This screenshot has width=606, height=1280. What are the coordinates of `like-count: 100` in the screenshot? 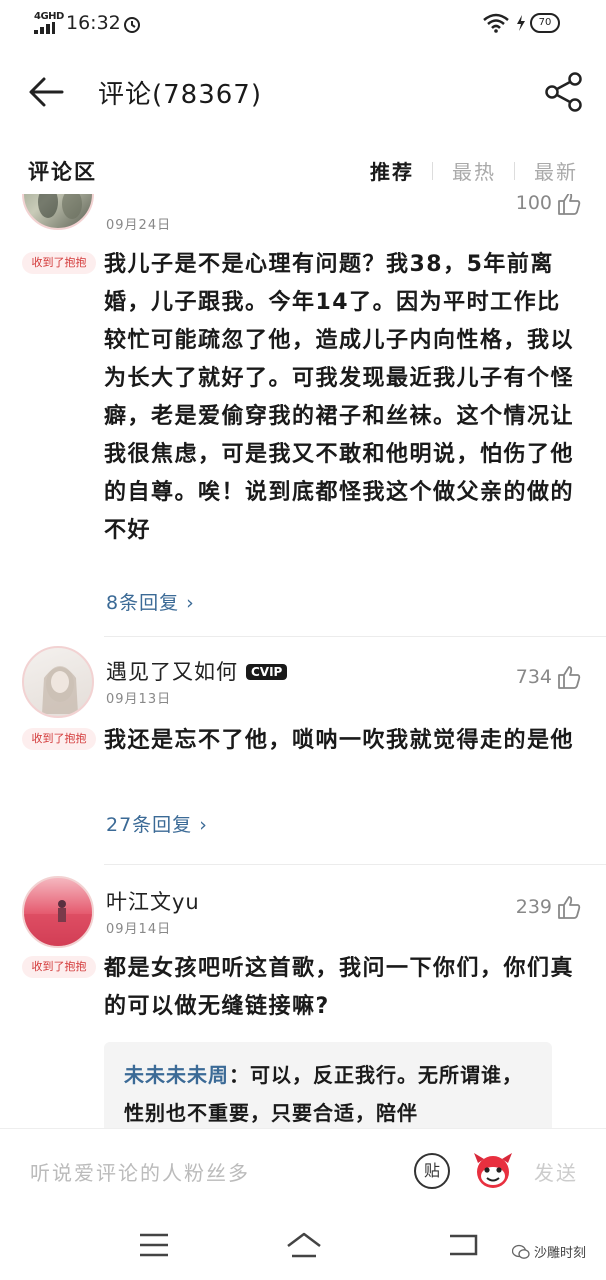 It's located at (533, 204).